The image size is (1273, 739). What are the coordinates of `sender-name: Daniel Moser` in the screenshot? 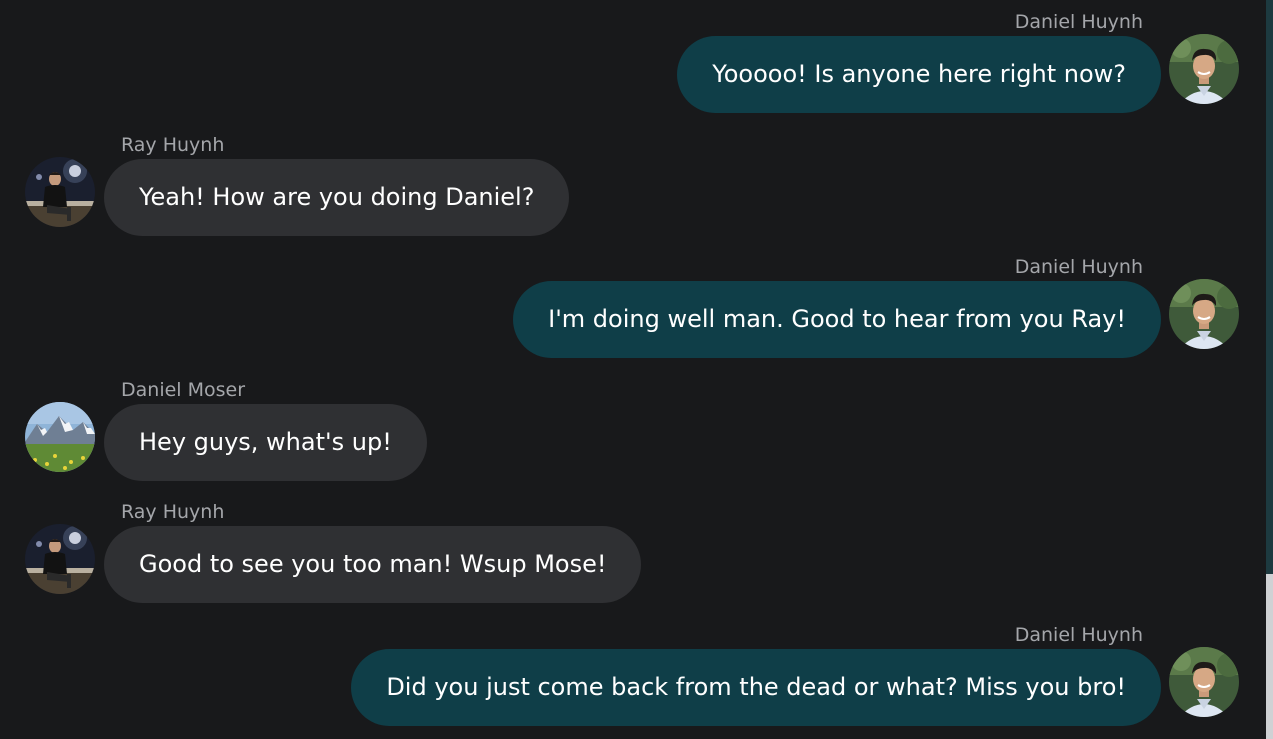 It's located at (183, 390).